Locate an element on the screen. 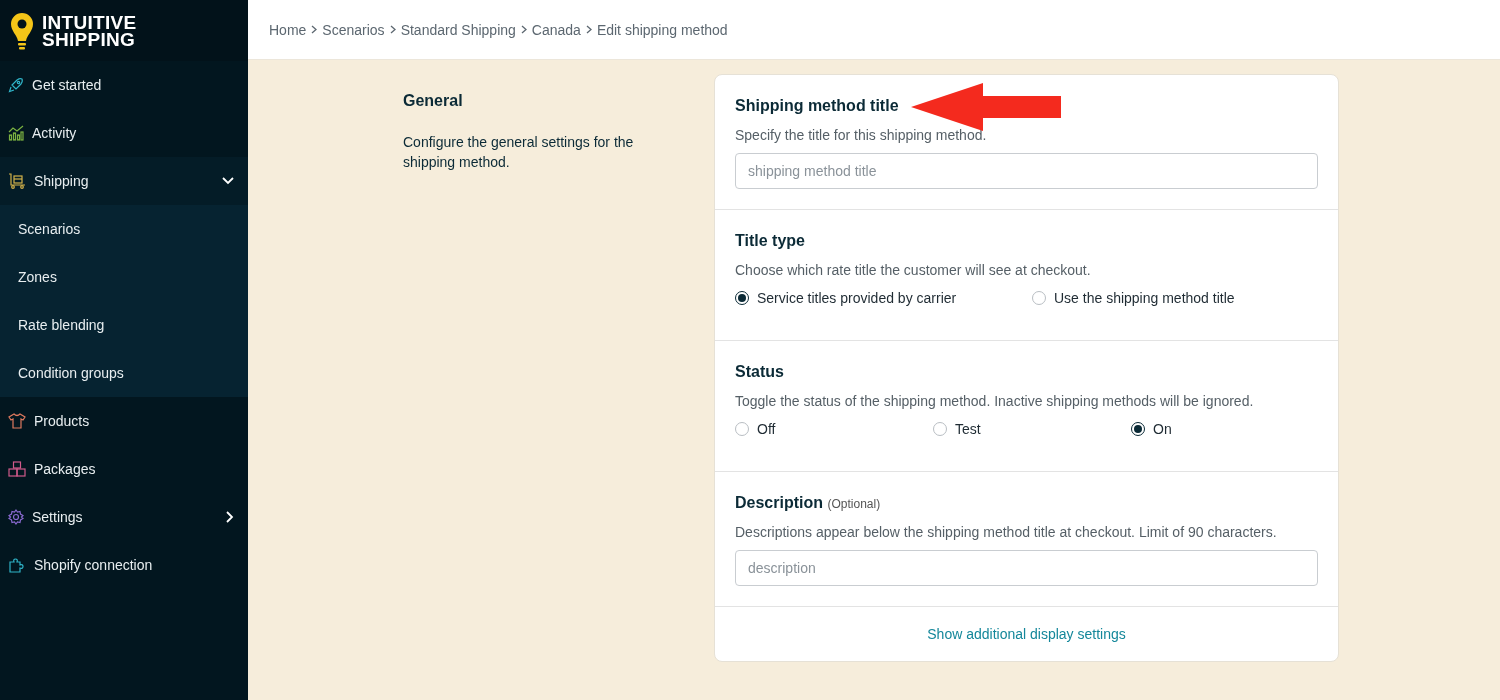 This screenshot has width=1500, height=700. radio-option: Test is located at coordinates (1032, 429).